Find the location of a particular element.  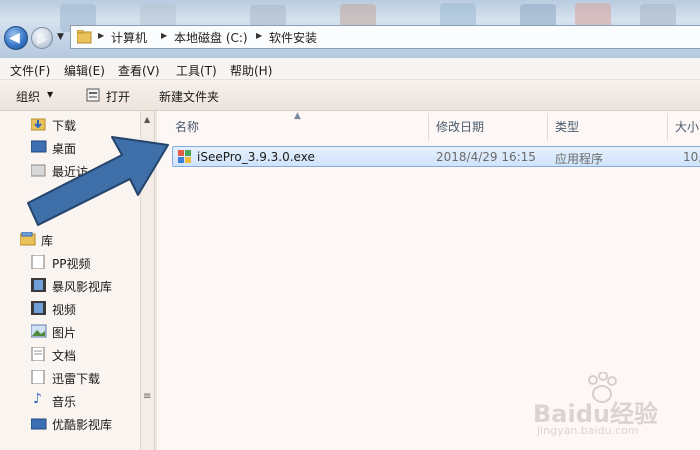

forward-button: ▶ is located at coordinates (42, 38).